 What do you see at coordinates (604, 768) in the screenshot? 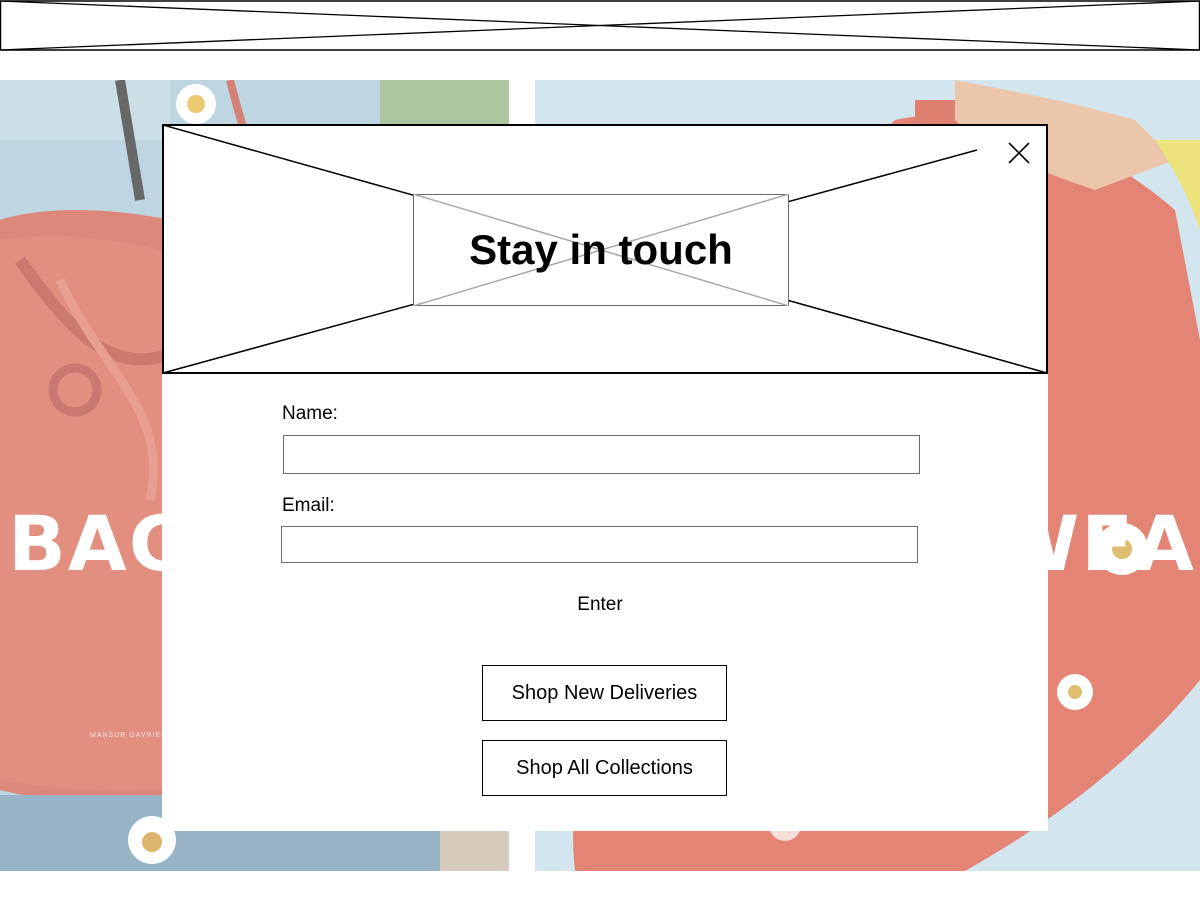
I see `shop-all-collections-button: Shop All Collections` at bounding box center [604, 768].